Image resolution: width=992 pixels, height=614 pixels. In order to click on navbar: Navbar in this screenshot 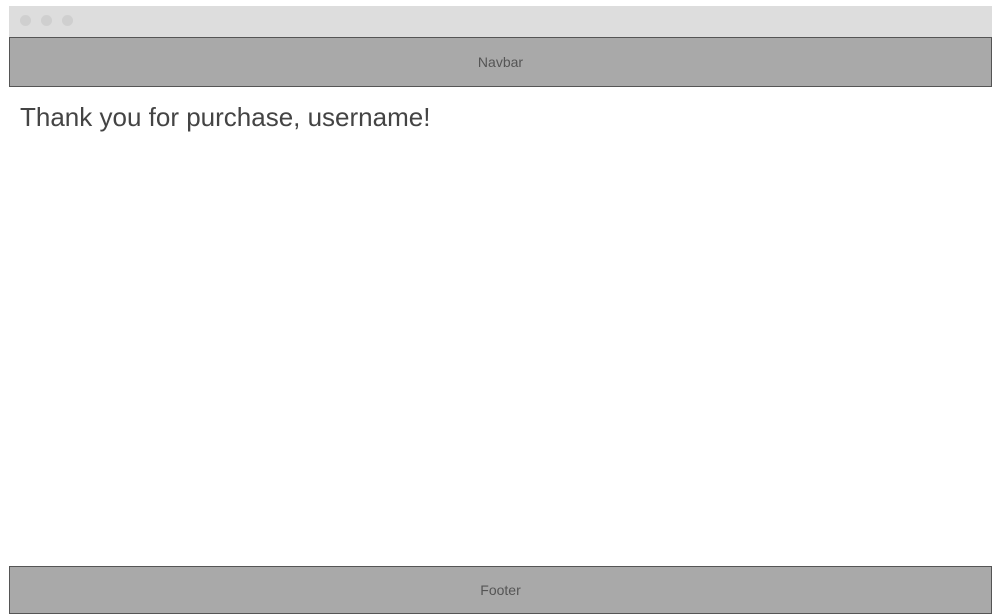, I will do `click(500, 62)`.